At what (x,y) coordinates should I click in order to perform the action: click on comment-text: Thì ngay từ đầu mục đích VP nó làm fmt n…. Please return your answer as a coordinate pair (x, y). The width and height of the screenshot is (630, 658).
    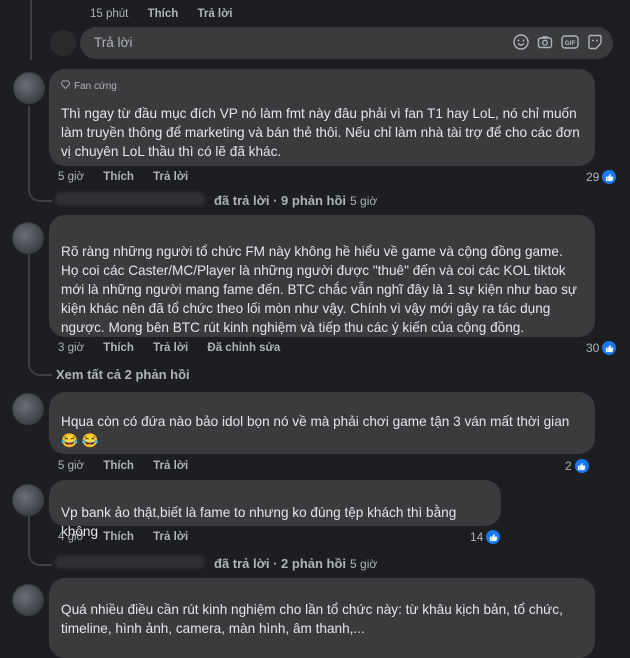
    Looking at the image, I should click on (320, 132).